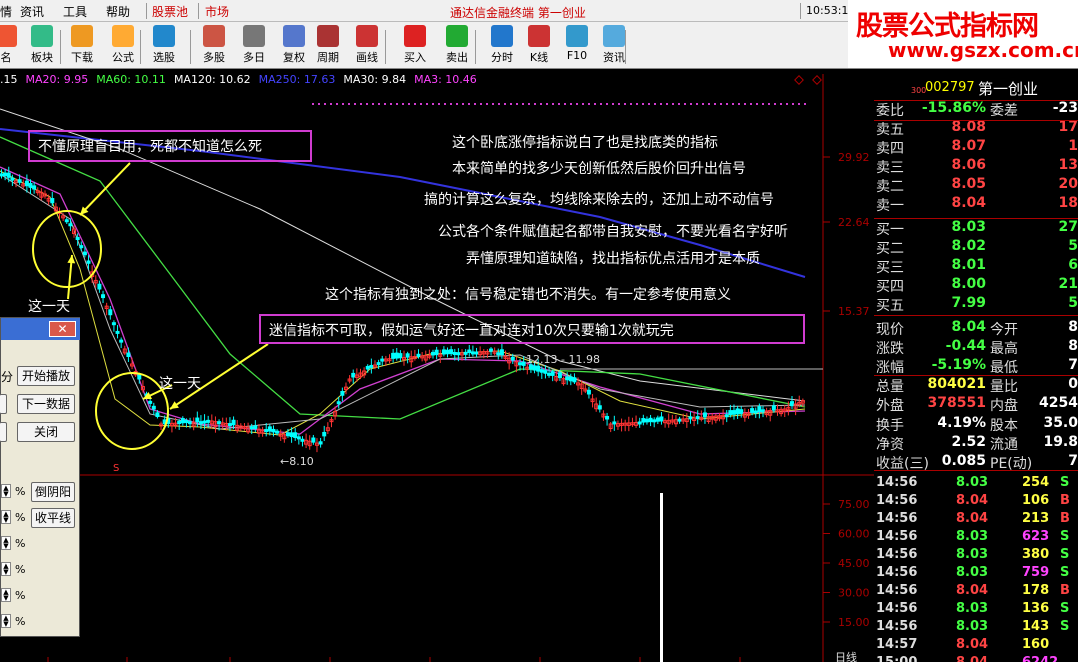  What do you see at coordinates (6, 11) in the screenshot?
I see `menu-item-info: 情` at bounding box center [6, 11].